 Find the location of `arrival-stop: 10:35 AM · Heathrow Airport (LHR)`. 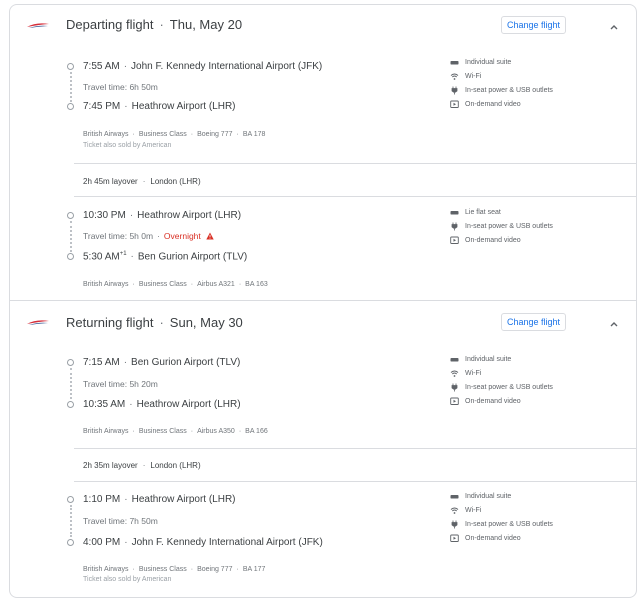

arrival-stop: 10:35 AM · Heathrow Airport (LHR) is located at coordinates (162, 404).